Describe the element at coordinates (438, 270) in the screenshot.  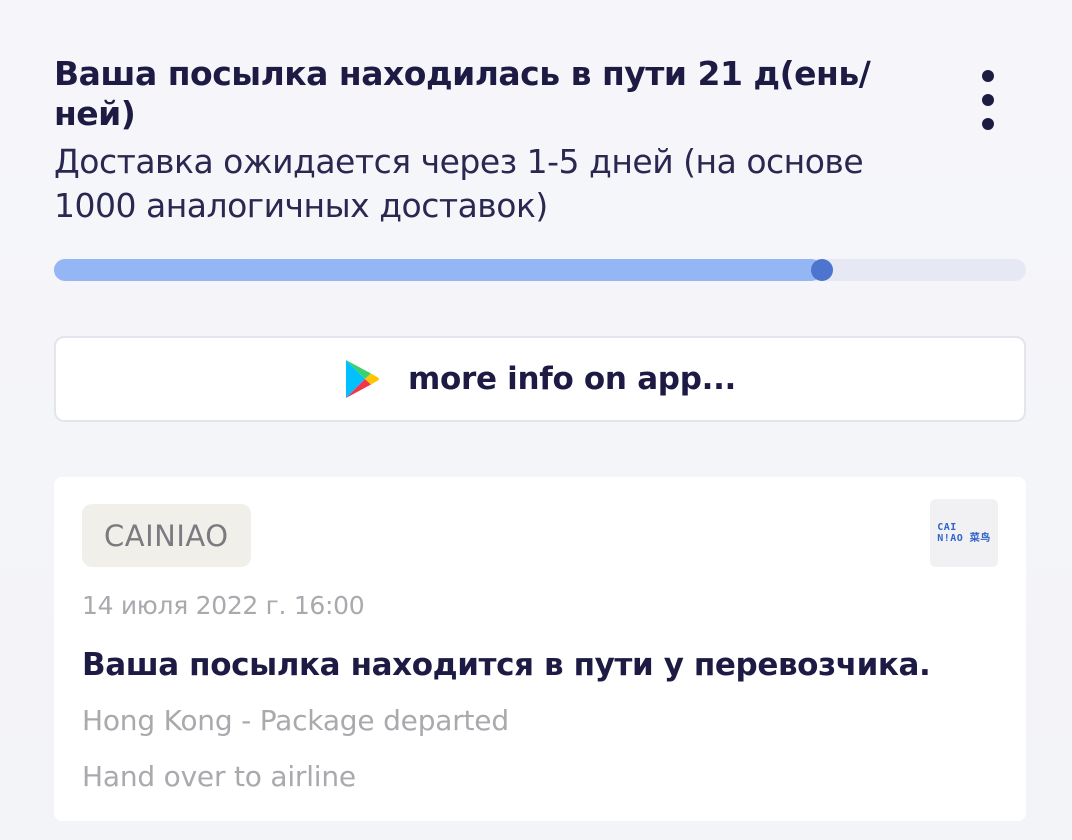
I see `delivery-progress-fill` at that location.